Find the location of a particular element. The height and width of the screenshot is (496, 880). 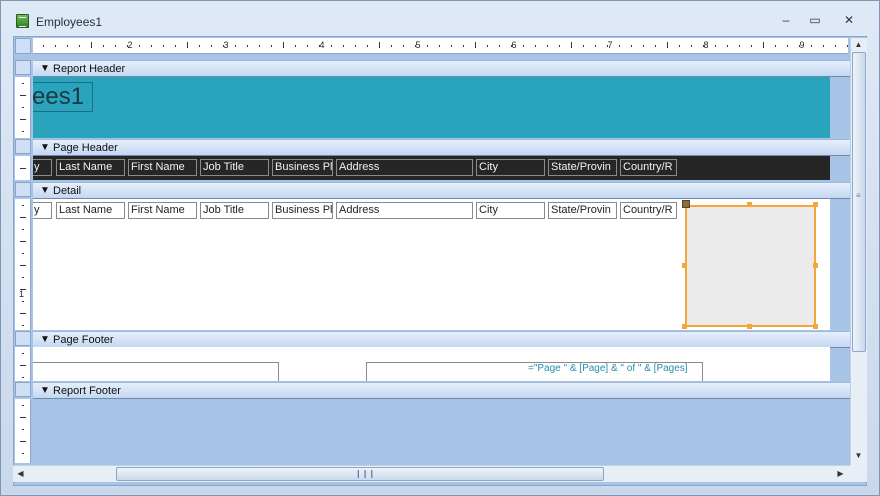

ruler-number: 4 is located at coordinates (322, 45).